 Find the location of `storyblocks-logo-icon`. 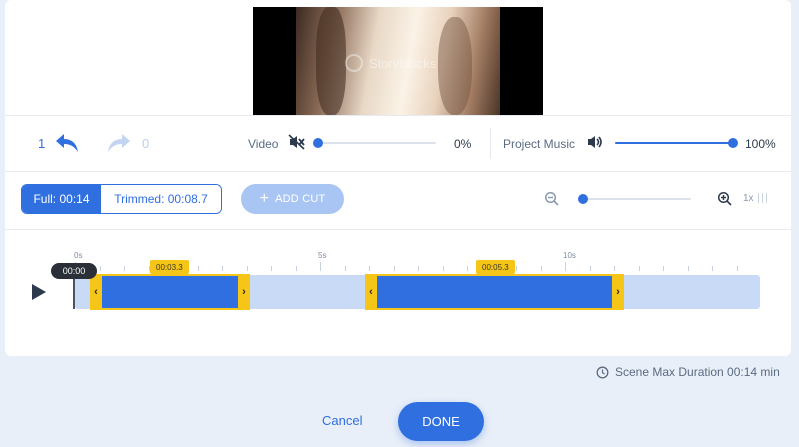

storyblocks-logo-icon is located at coordinates (354, 63).